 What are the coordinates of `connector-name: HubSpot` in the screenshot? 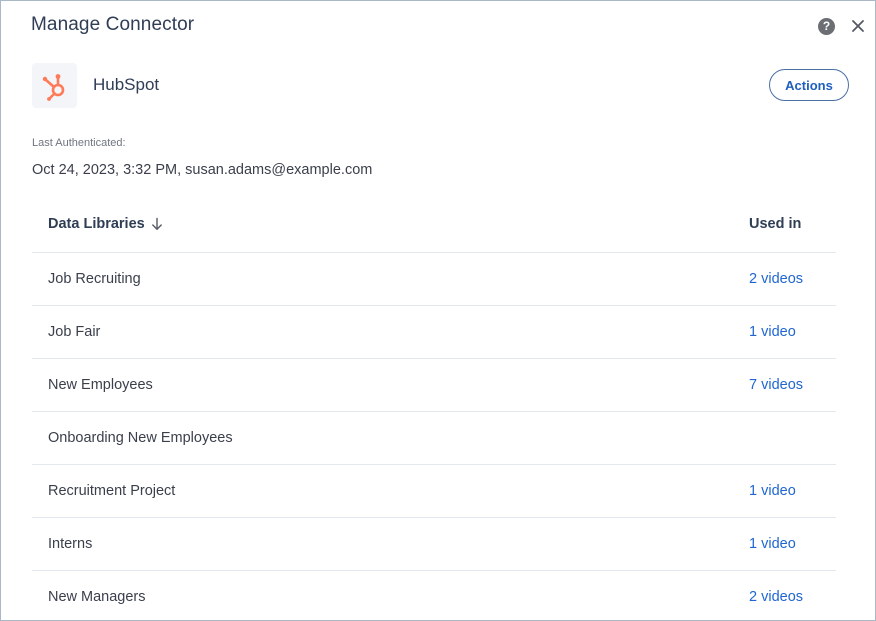 It's located at (126, 84).